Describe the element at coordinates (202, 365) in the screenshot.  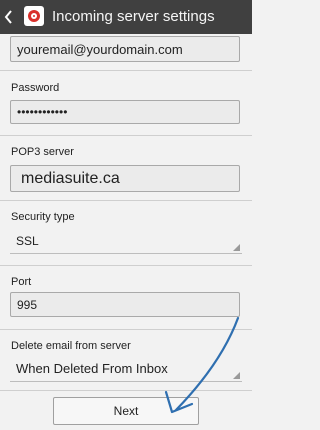
I see `annotation-arrow-icon` at that location.